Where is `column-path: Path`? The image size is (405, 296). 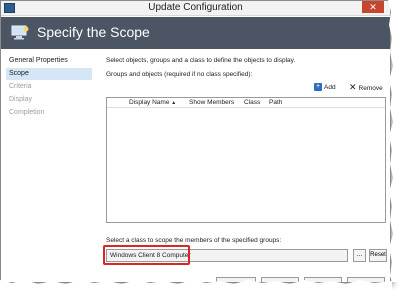
column-path: Path is located at coordinates (275, 102).